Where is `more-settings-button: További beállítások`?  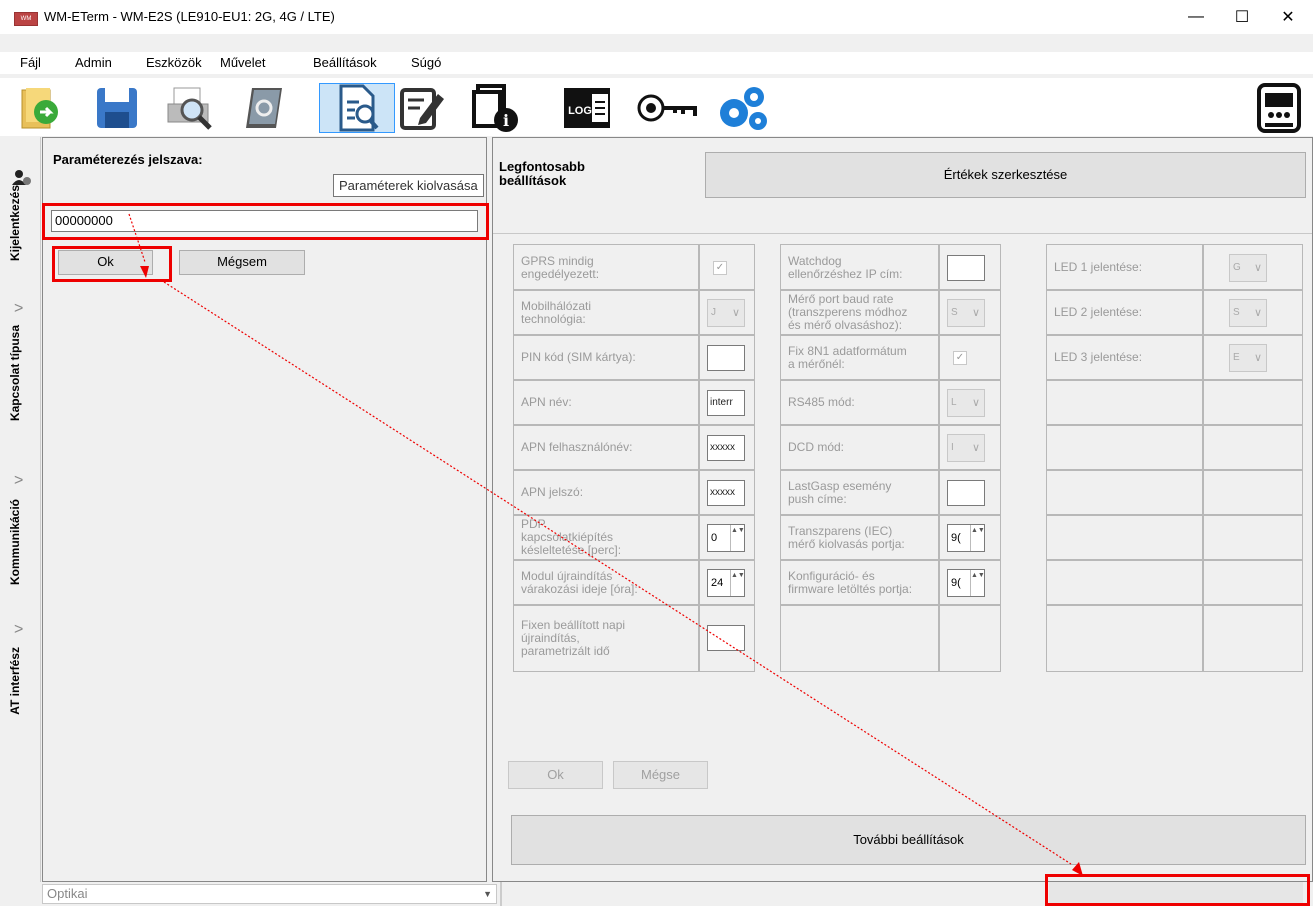 more-settings-button: További beállítások is located at coordinates (908, 840).